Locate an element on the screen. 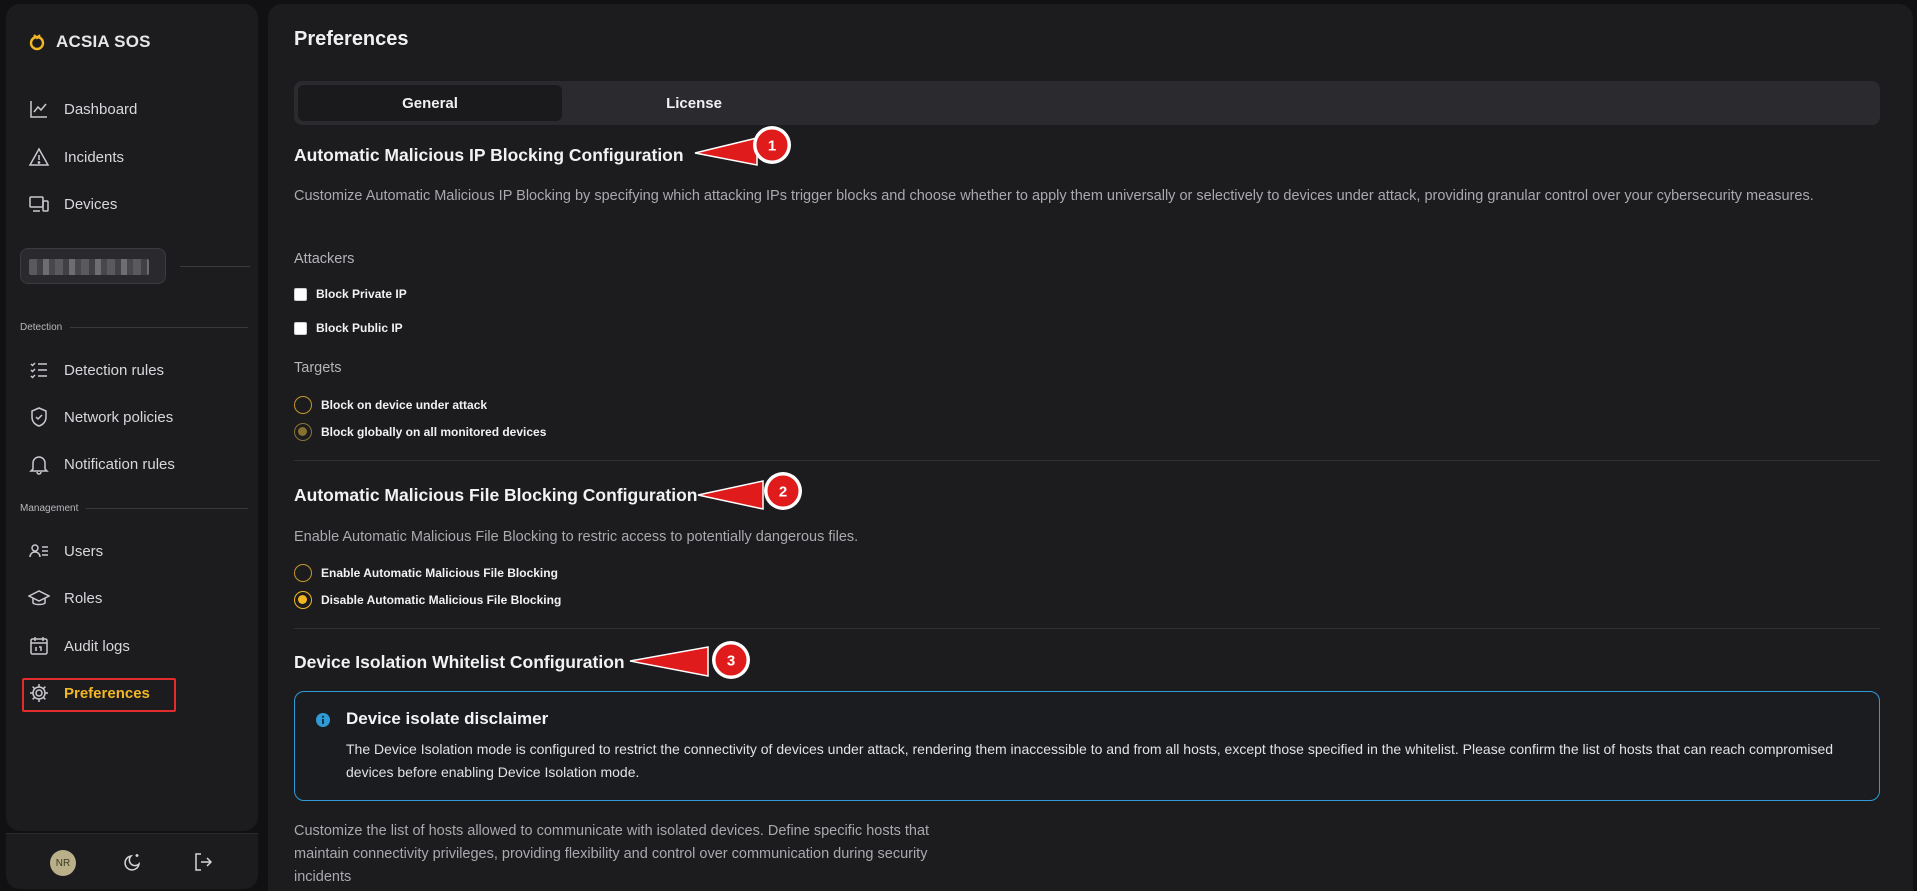 The height and width of the screenshot is (891, 1917). callout-number: 3 is located at coordinates (731, 661).